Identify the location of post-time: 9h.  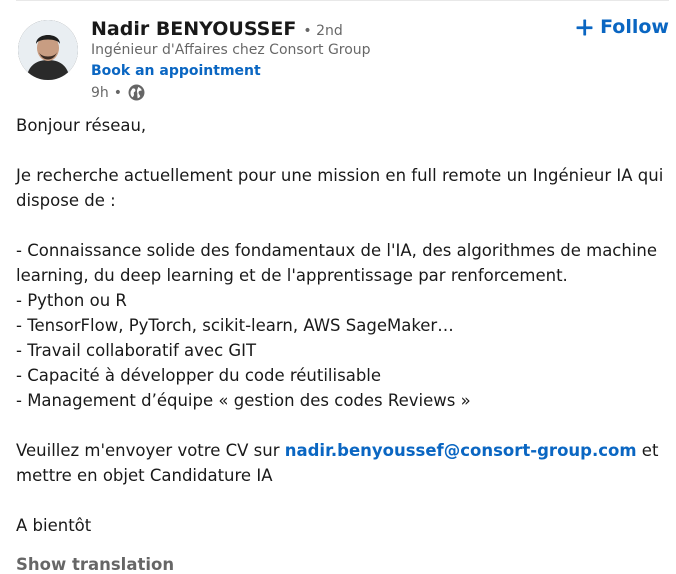
(100, 92).